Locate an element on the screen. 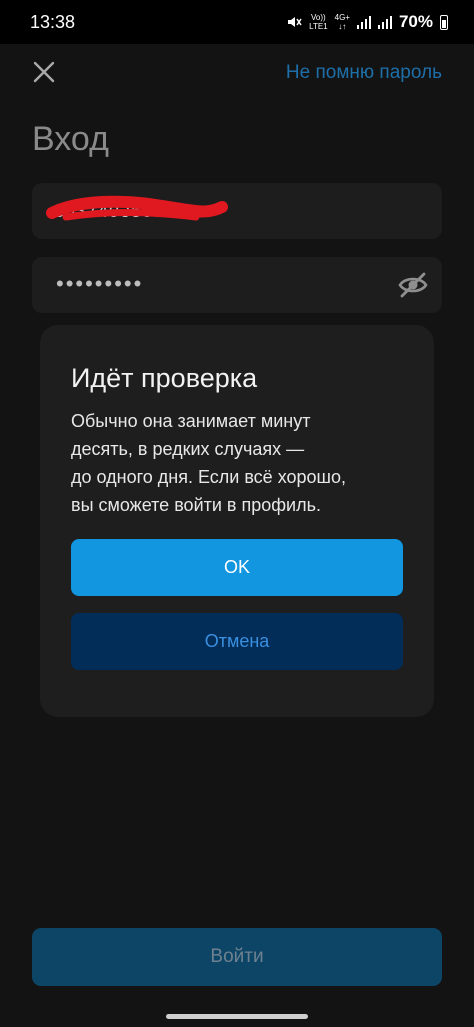 The image size is (474, 1027). mute-icon is located at coordinates (295, 22).